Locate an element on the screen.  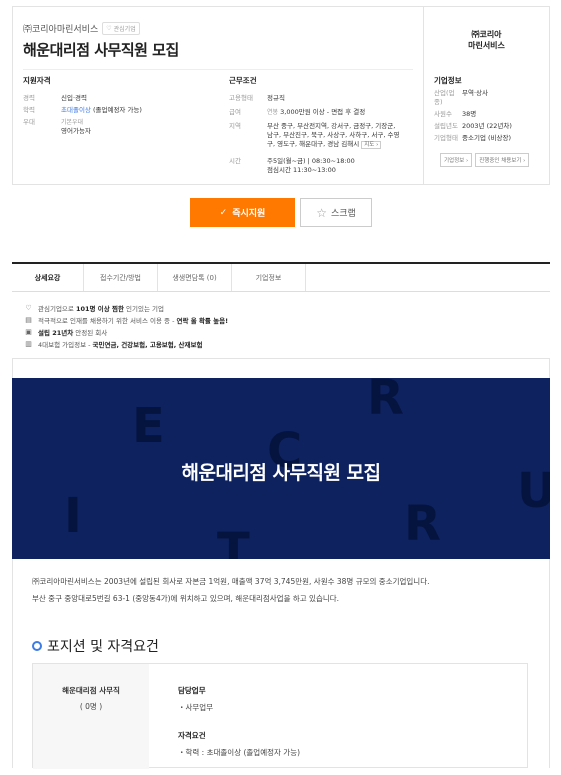
company-info-row: 설립년도 2003년 (22년차) is located at coordinates (473, 126).